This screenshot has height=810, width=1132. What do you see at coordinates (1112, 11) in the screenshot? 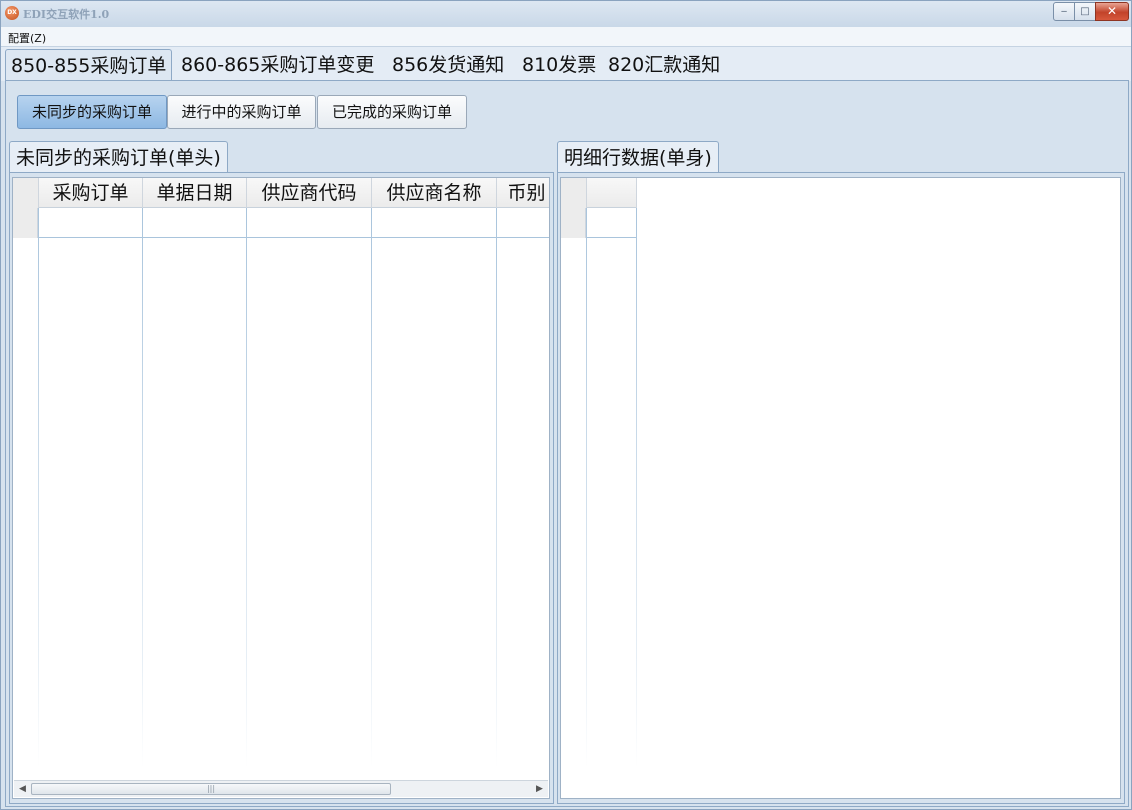
I see `close-button: ✕` at bounding box center [1112, 11].